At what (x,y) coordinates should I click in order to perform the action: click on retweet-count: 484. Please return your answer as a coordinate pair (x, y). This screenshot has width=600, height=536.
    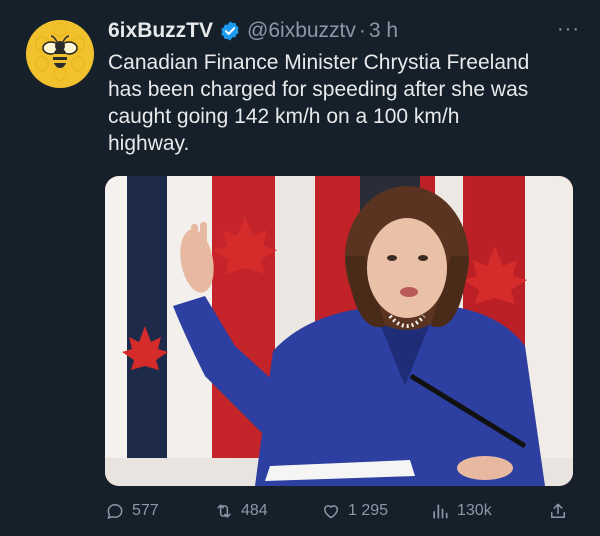
    Looking at the image, I should click on (254, 510).